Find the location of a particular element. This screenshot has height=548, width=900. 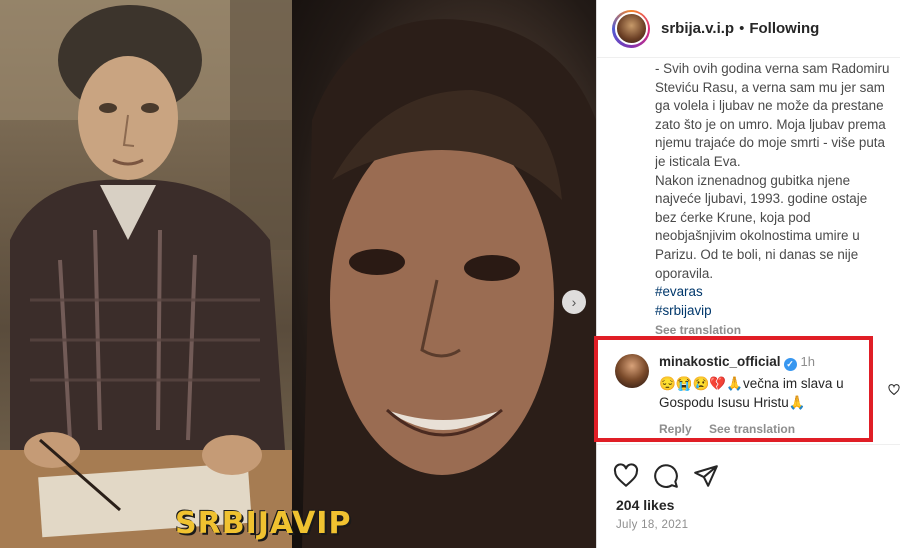

profile-avatar is located at coordinates (631, 28).